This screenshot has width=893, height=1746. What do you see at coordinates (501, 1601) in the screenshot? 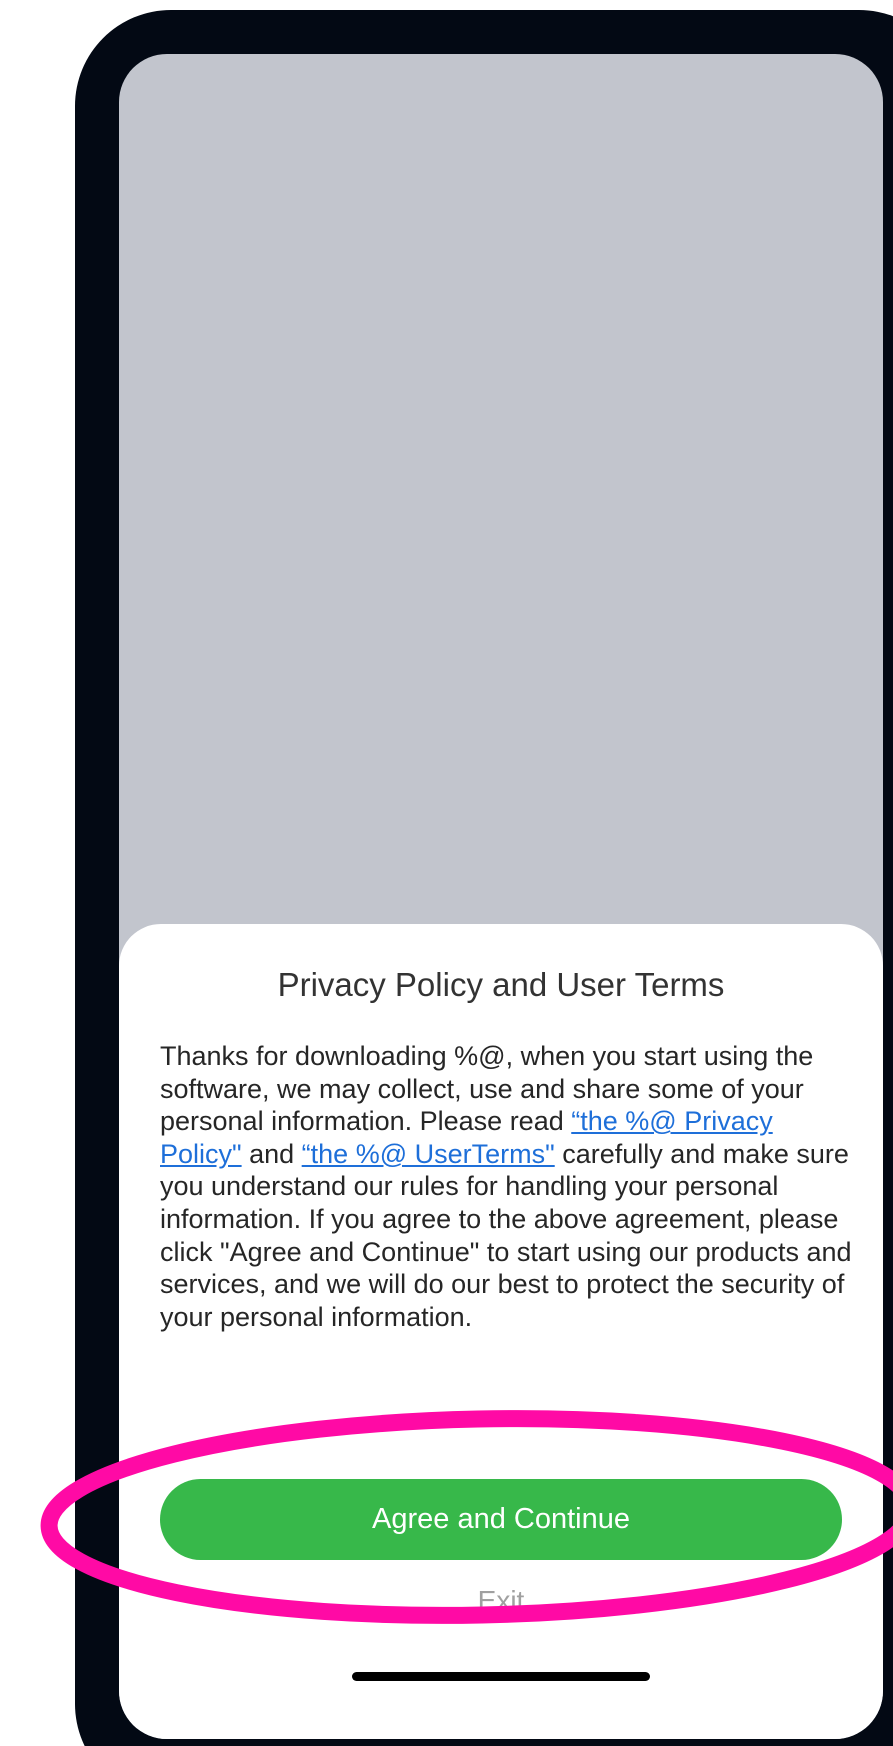
I see `exit-button: Exit` at bounding box center [501, 1601].